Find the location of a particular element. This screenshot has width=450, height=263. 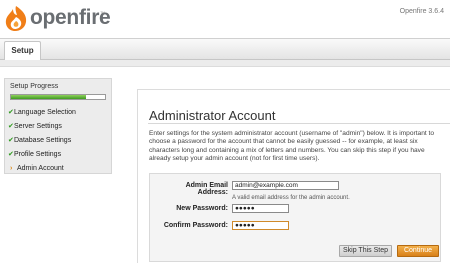

step-label: Admin Account is located at coordinates (40, 168).